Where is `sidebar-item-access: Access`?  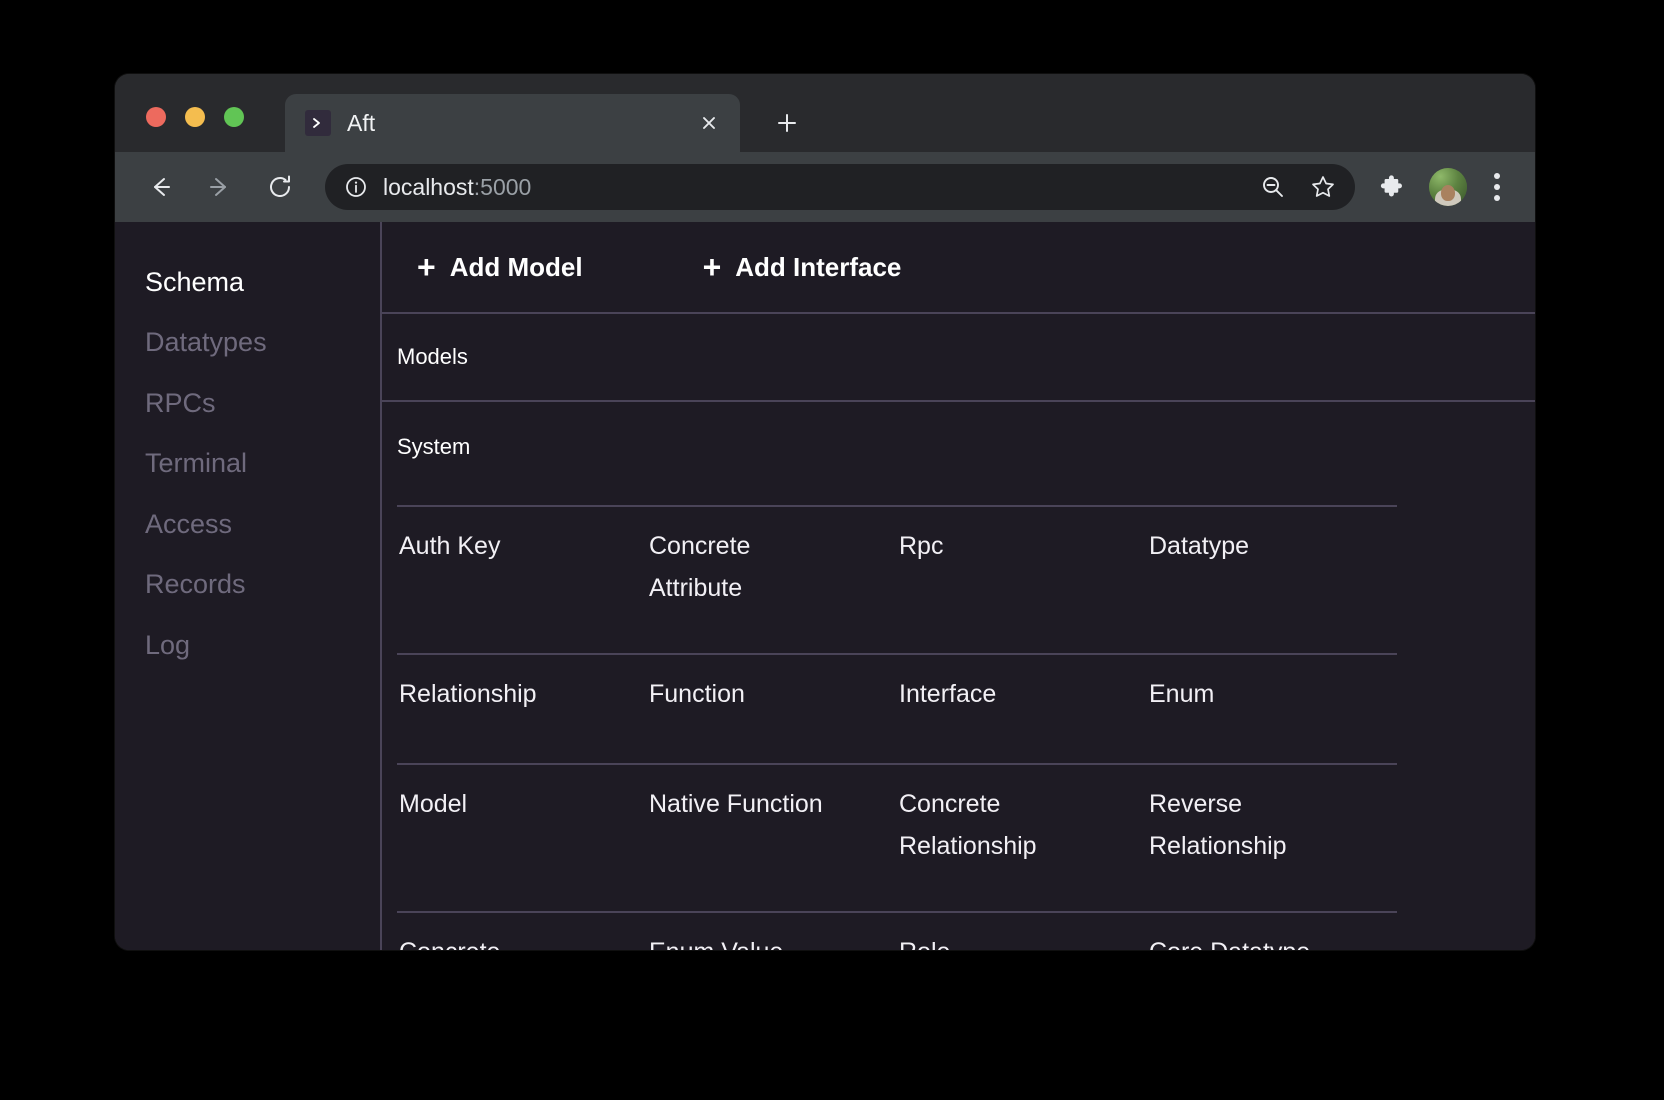
sidebar-item-access: Access is located at coordinates (247, 524).